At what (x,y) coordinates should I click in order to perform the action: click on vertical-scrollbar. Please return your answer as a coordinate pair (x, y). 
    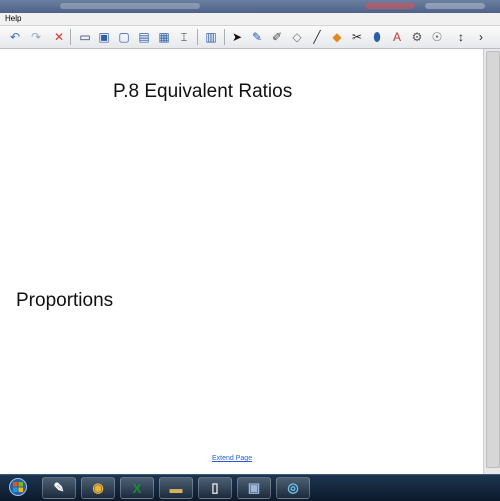
    Looking at the image, I should click on (491, 261).